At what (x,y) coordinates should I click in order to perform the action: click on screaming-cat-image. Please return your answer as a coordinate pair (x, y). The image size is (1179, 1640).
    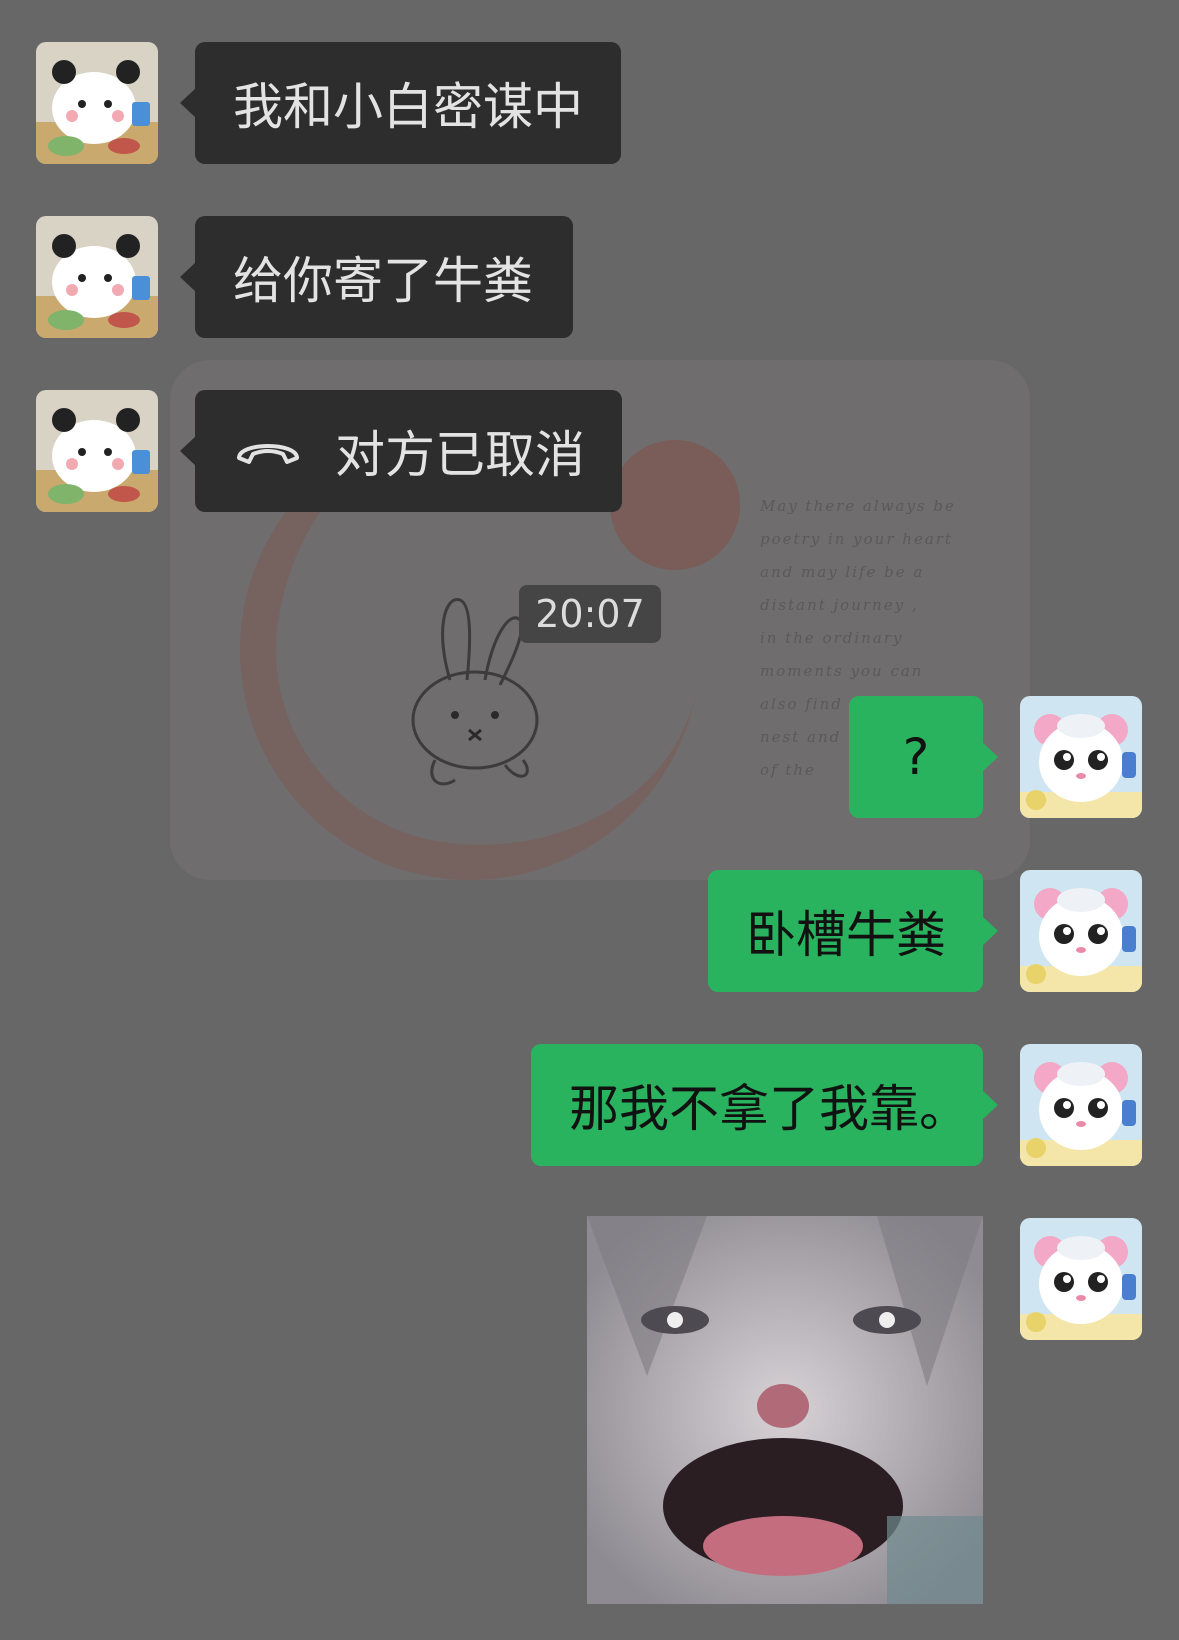
    Looking at the image, I should click on (785, 1410).